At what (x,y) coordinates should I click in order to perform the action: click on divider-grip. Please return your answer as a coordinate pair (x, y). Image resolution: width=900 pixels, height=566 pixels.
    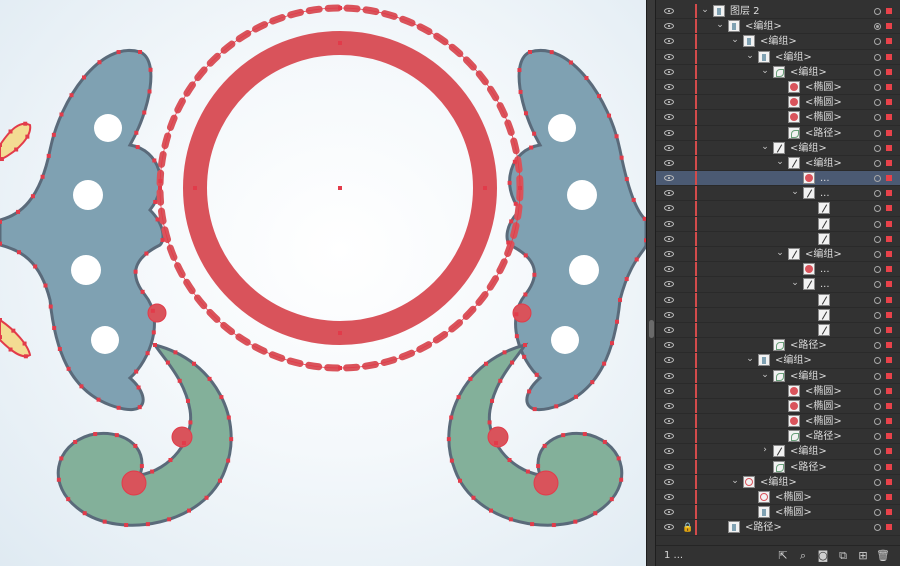
    Looking at the image, I should click on (651, 329).